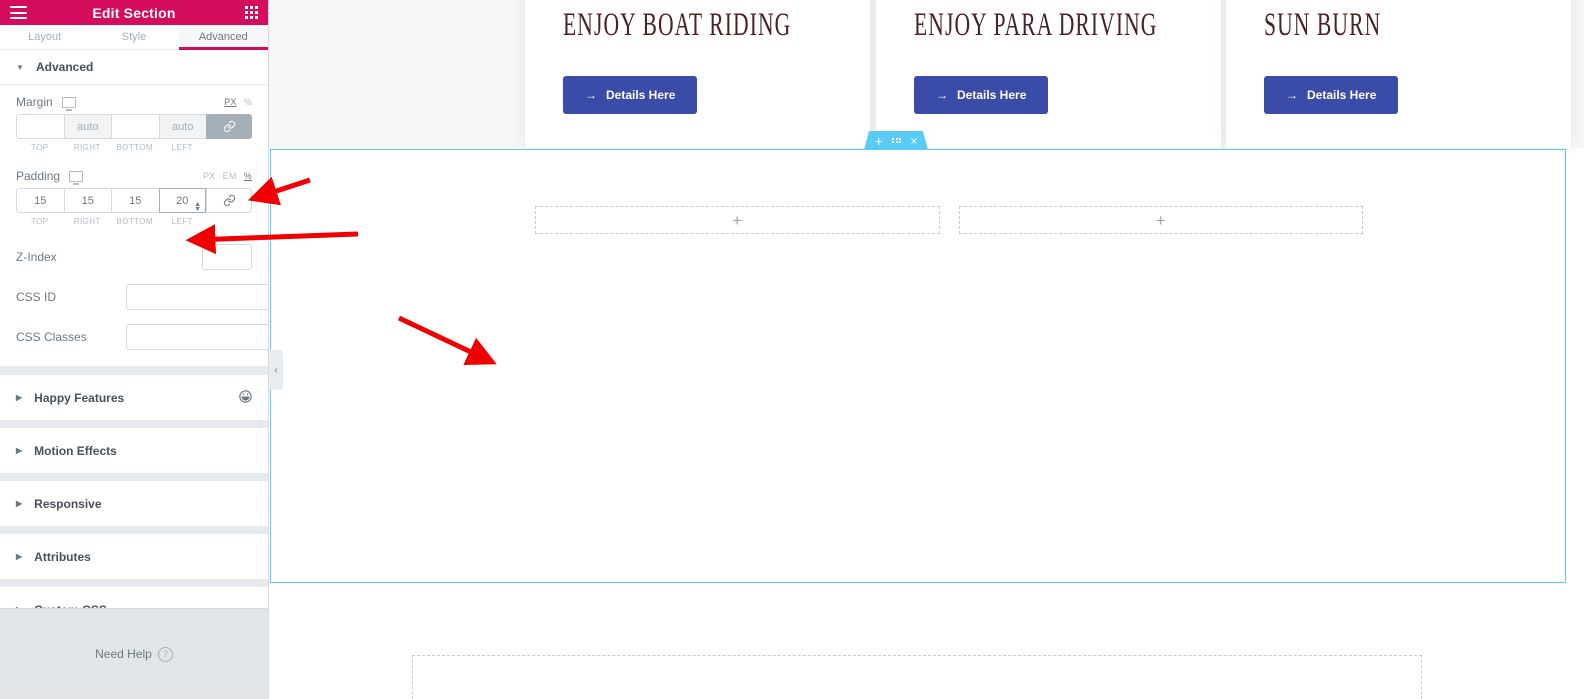 This screenshot has height=699, width=1584. What do you see at coordinates (1398, 74) in the screenshot?
I see `card-item: SUN BURN → Details Here` at bounding box center [1398, 74].